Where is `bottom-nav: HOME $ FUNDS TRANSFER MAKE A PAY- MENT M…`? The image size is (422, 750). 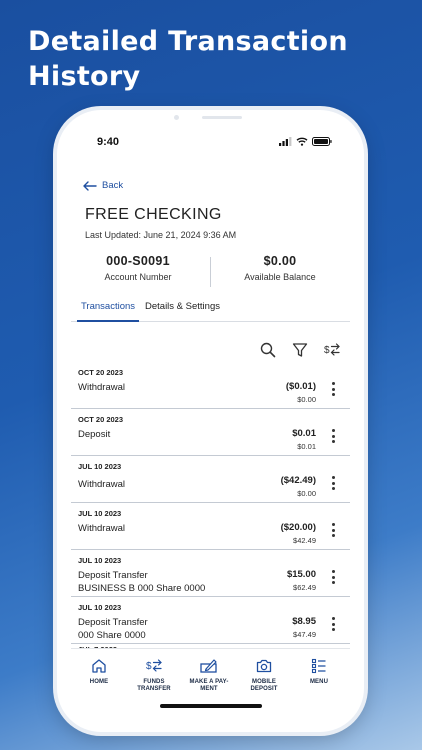 bottom-nav: HOME $ FUNDS TRANSFER MAKE A PAY- MENT M… is located at coordinates (210, 679).